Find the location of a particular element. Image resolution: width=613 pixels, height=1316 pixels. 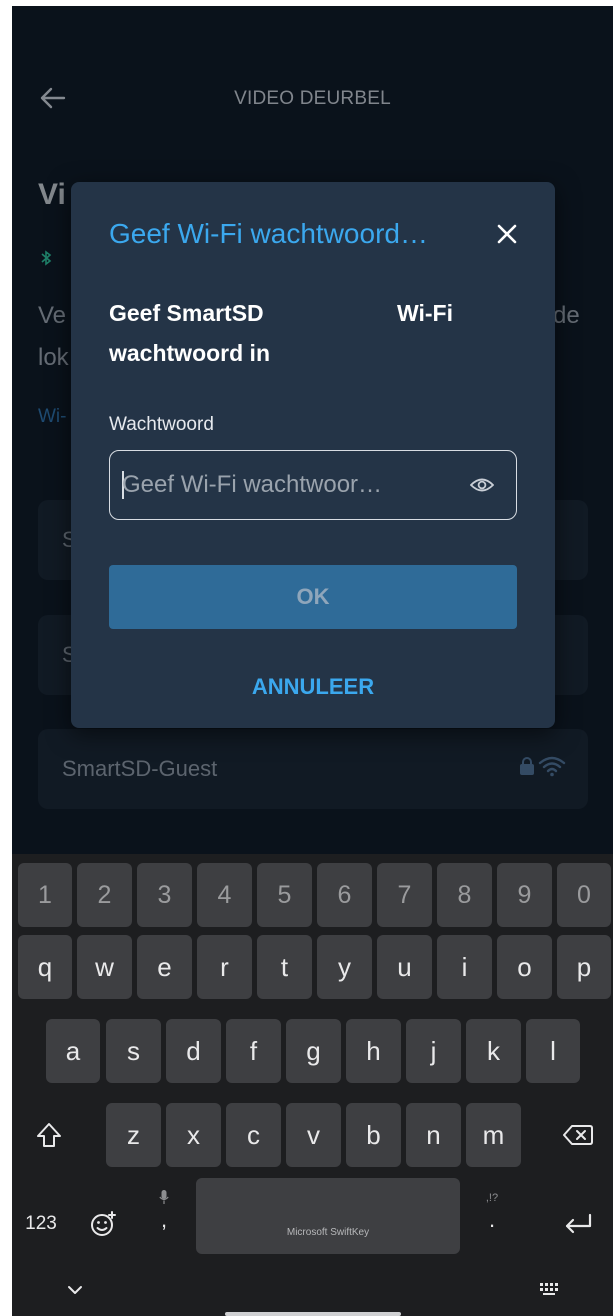

space-bar: Microsoft SwiftKey is located at coordinates (328, 1216).